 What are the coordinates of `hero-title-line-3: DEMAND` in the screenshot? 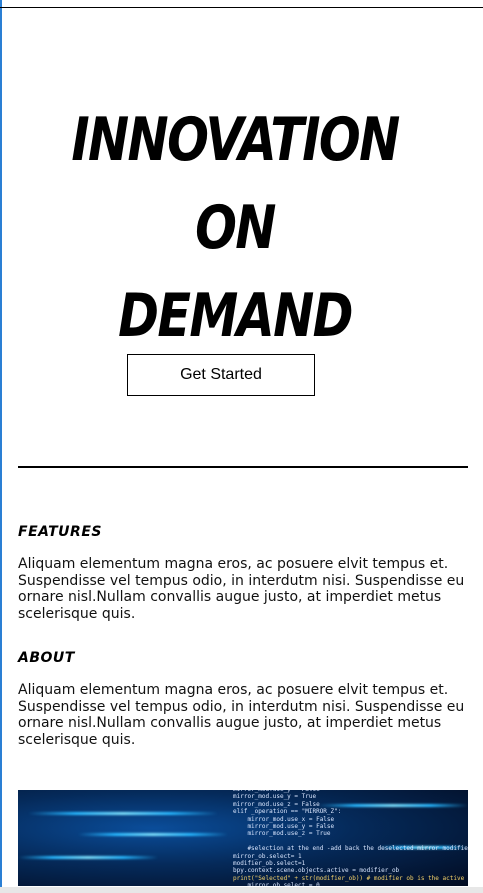 It's located at (235, 316).